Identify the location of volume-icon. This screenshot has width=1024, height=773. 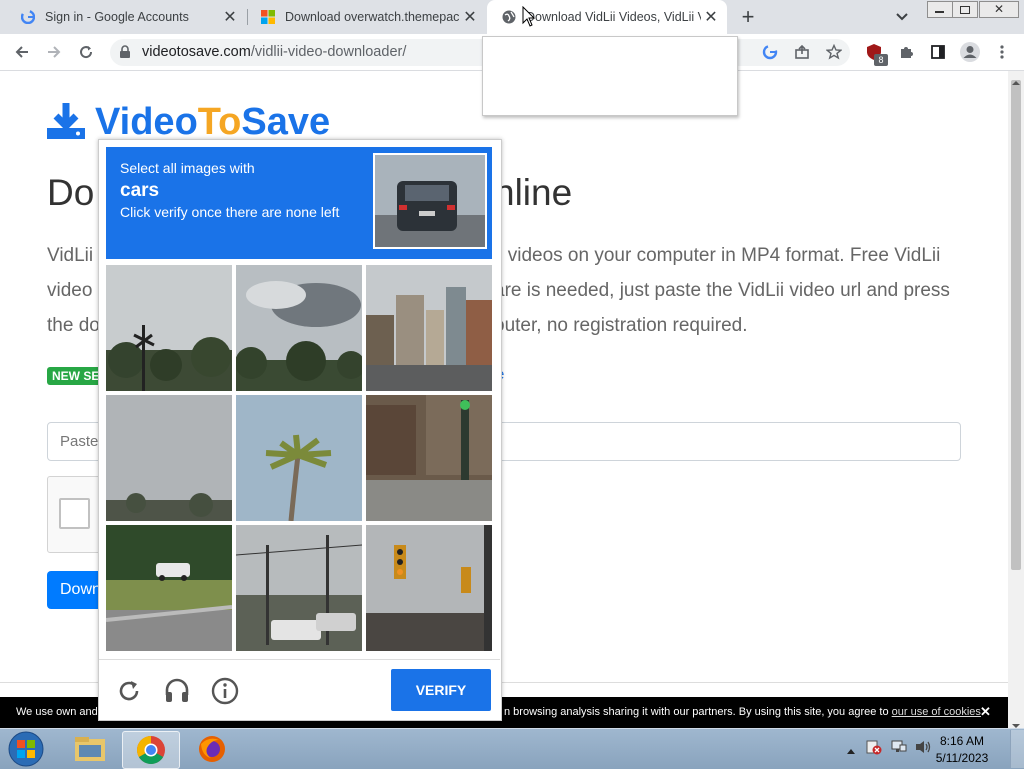
(923, 749).